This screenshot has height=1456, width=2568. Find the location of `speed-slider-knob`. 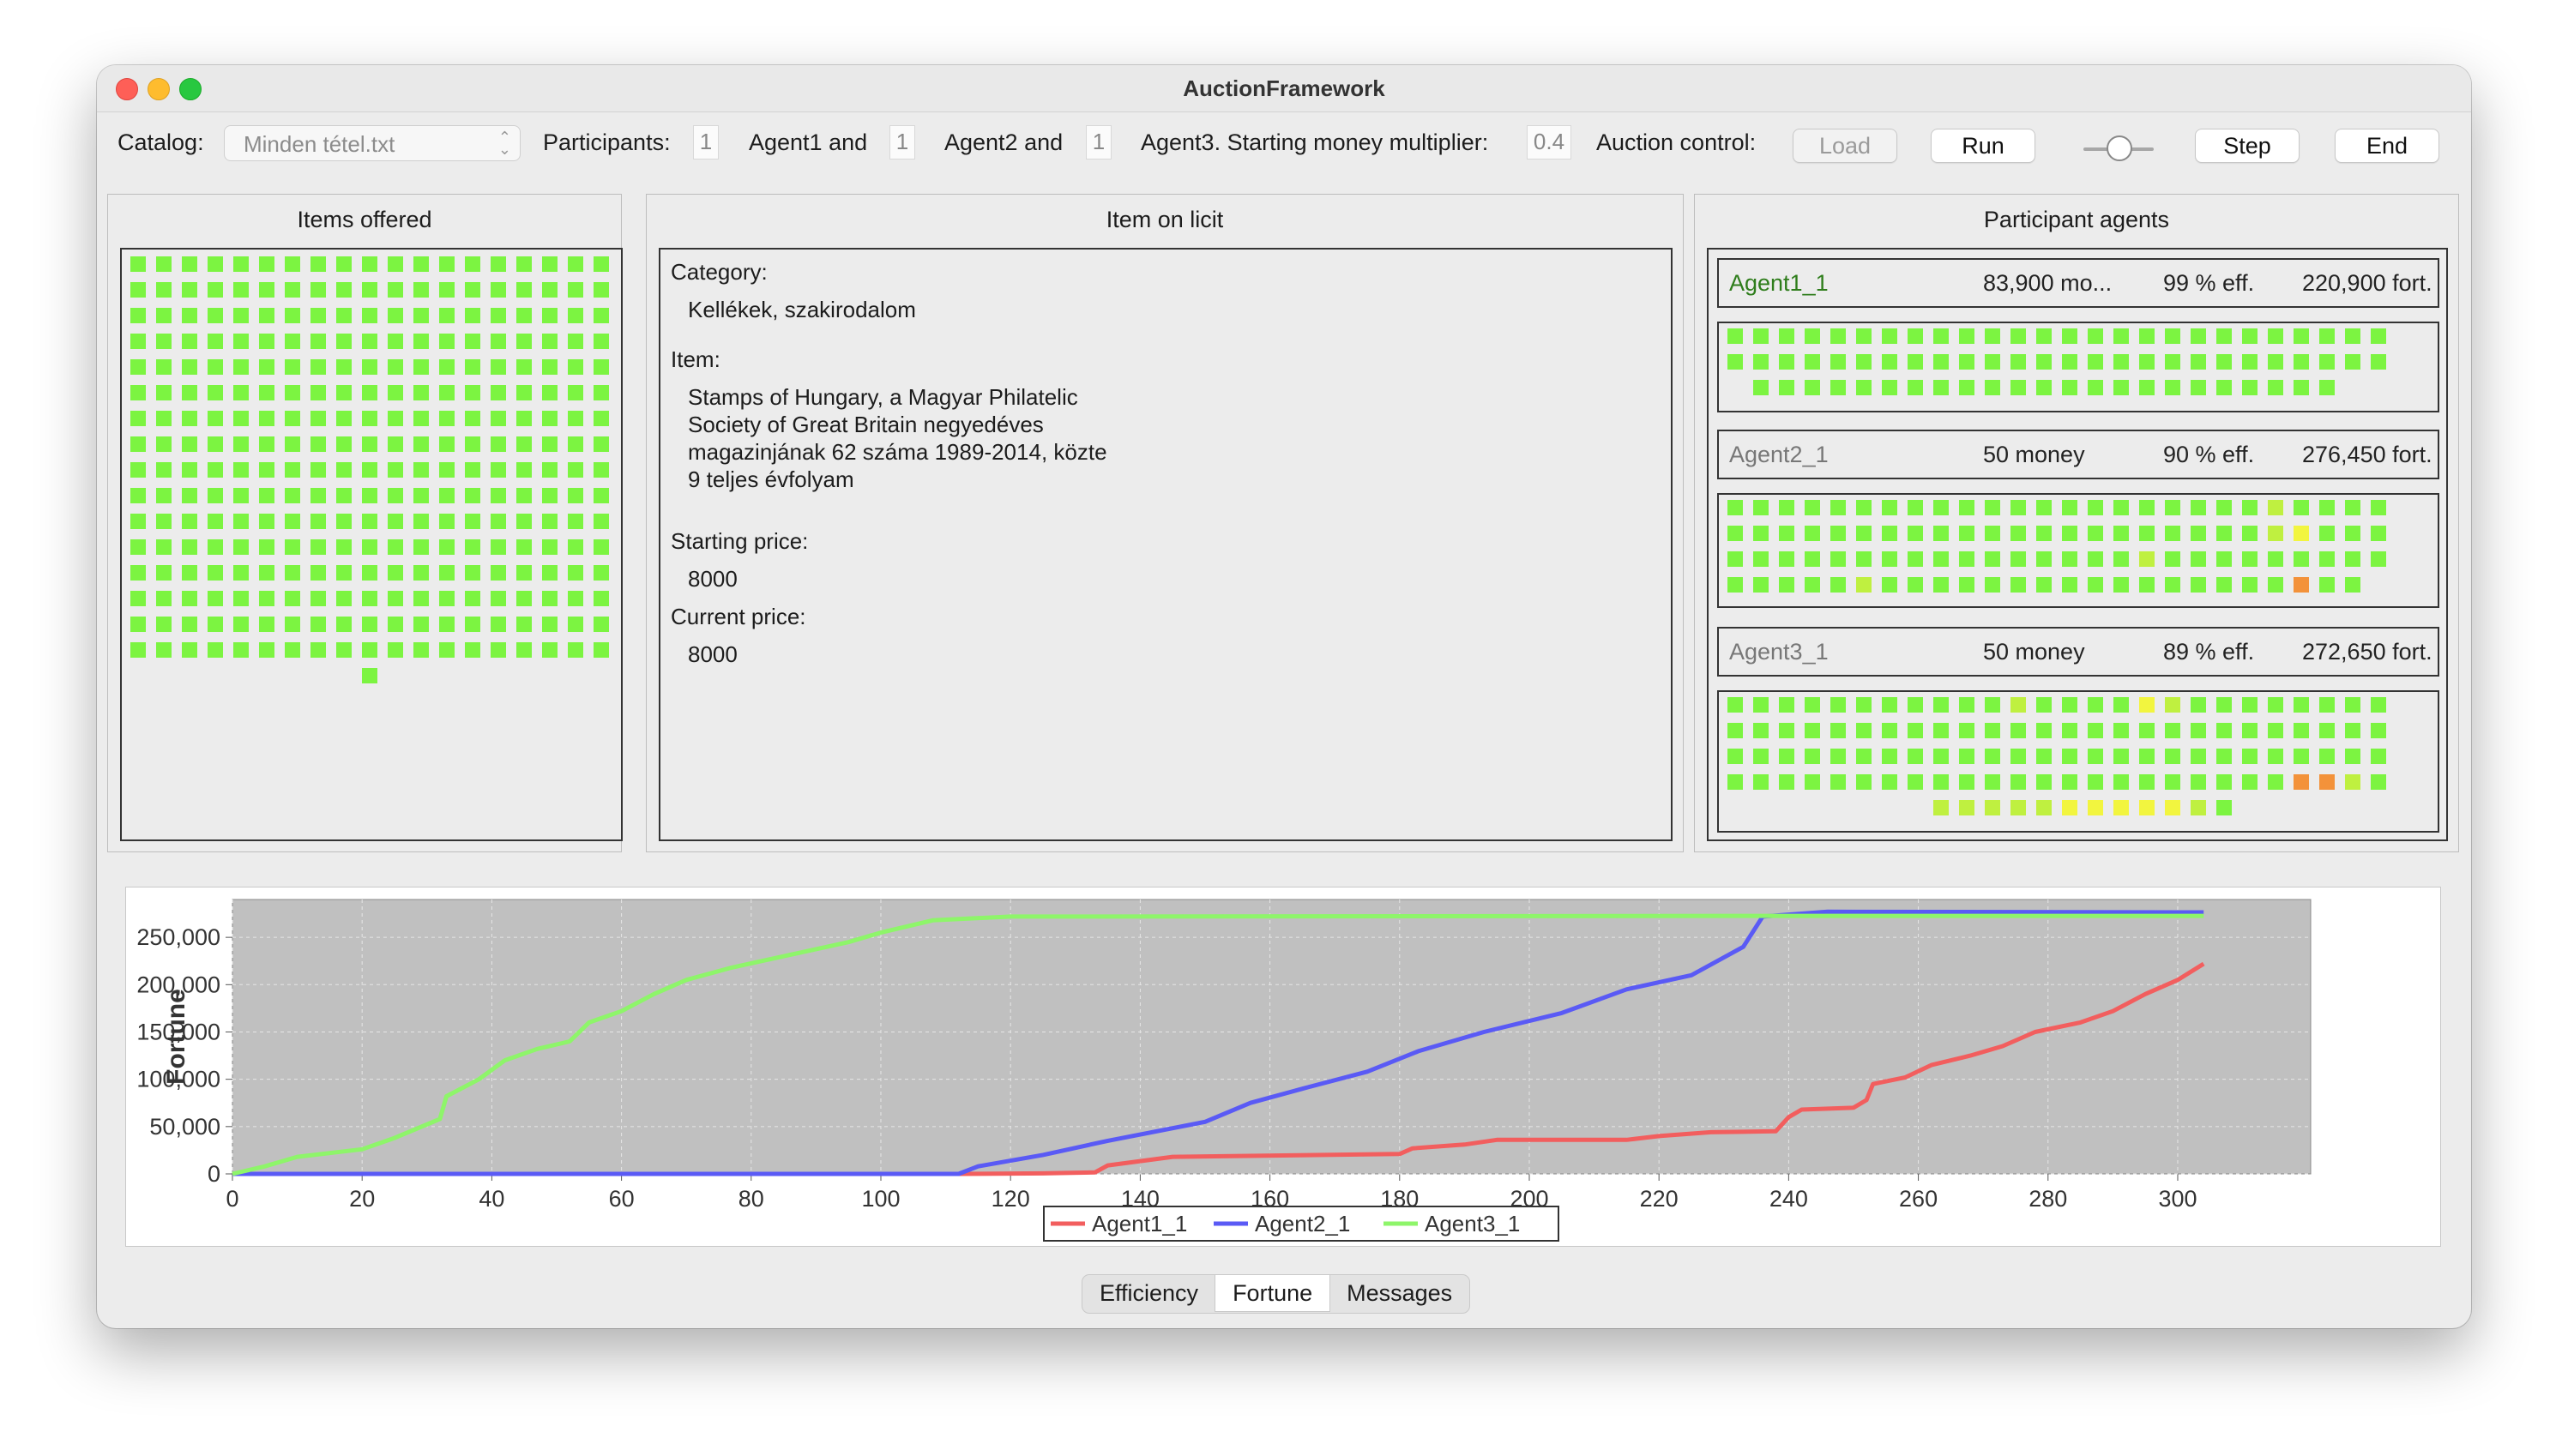

speed-slider-knob is located at coordinates (2119, 148).